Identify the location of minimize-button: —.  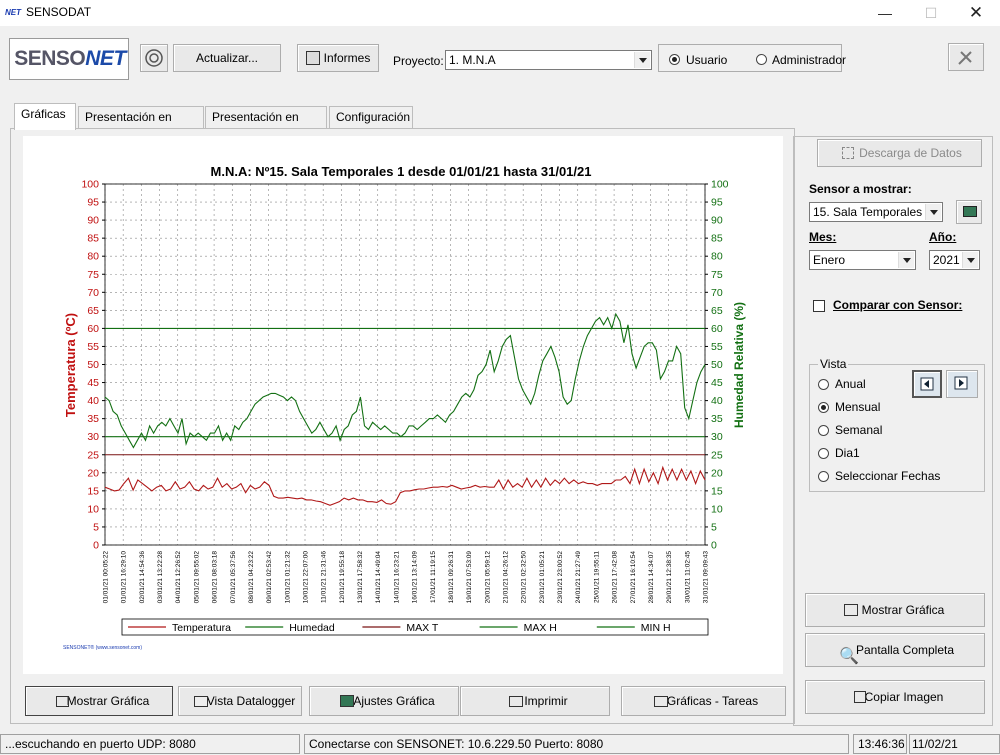
(885, 13).